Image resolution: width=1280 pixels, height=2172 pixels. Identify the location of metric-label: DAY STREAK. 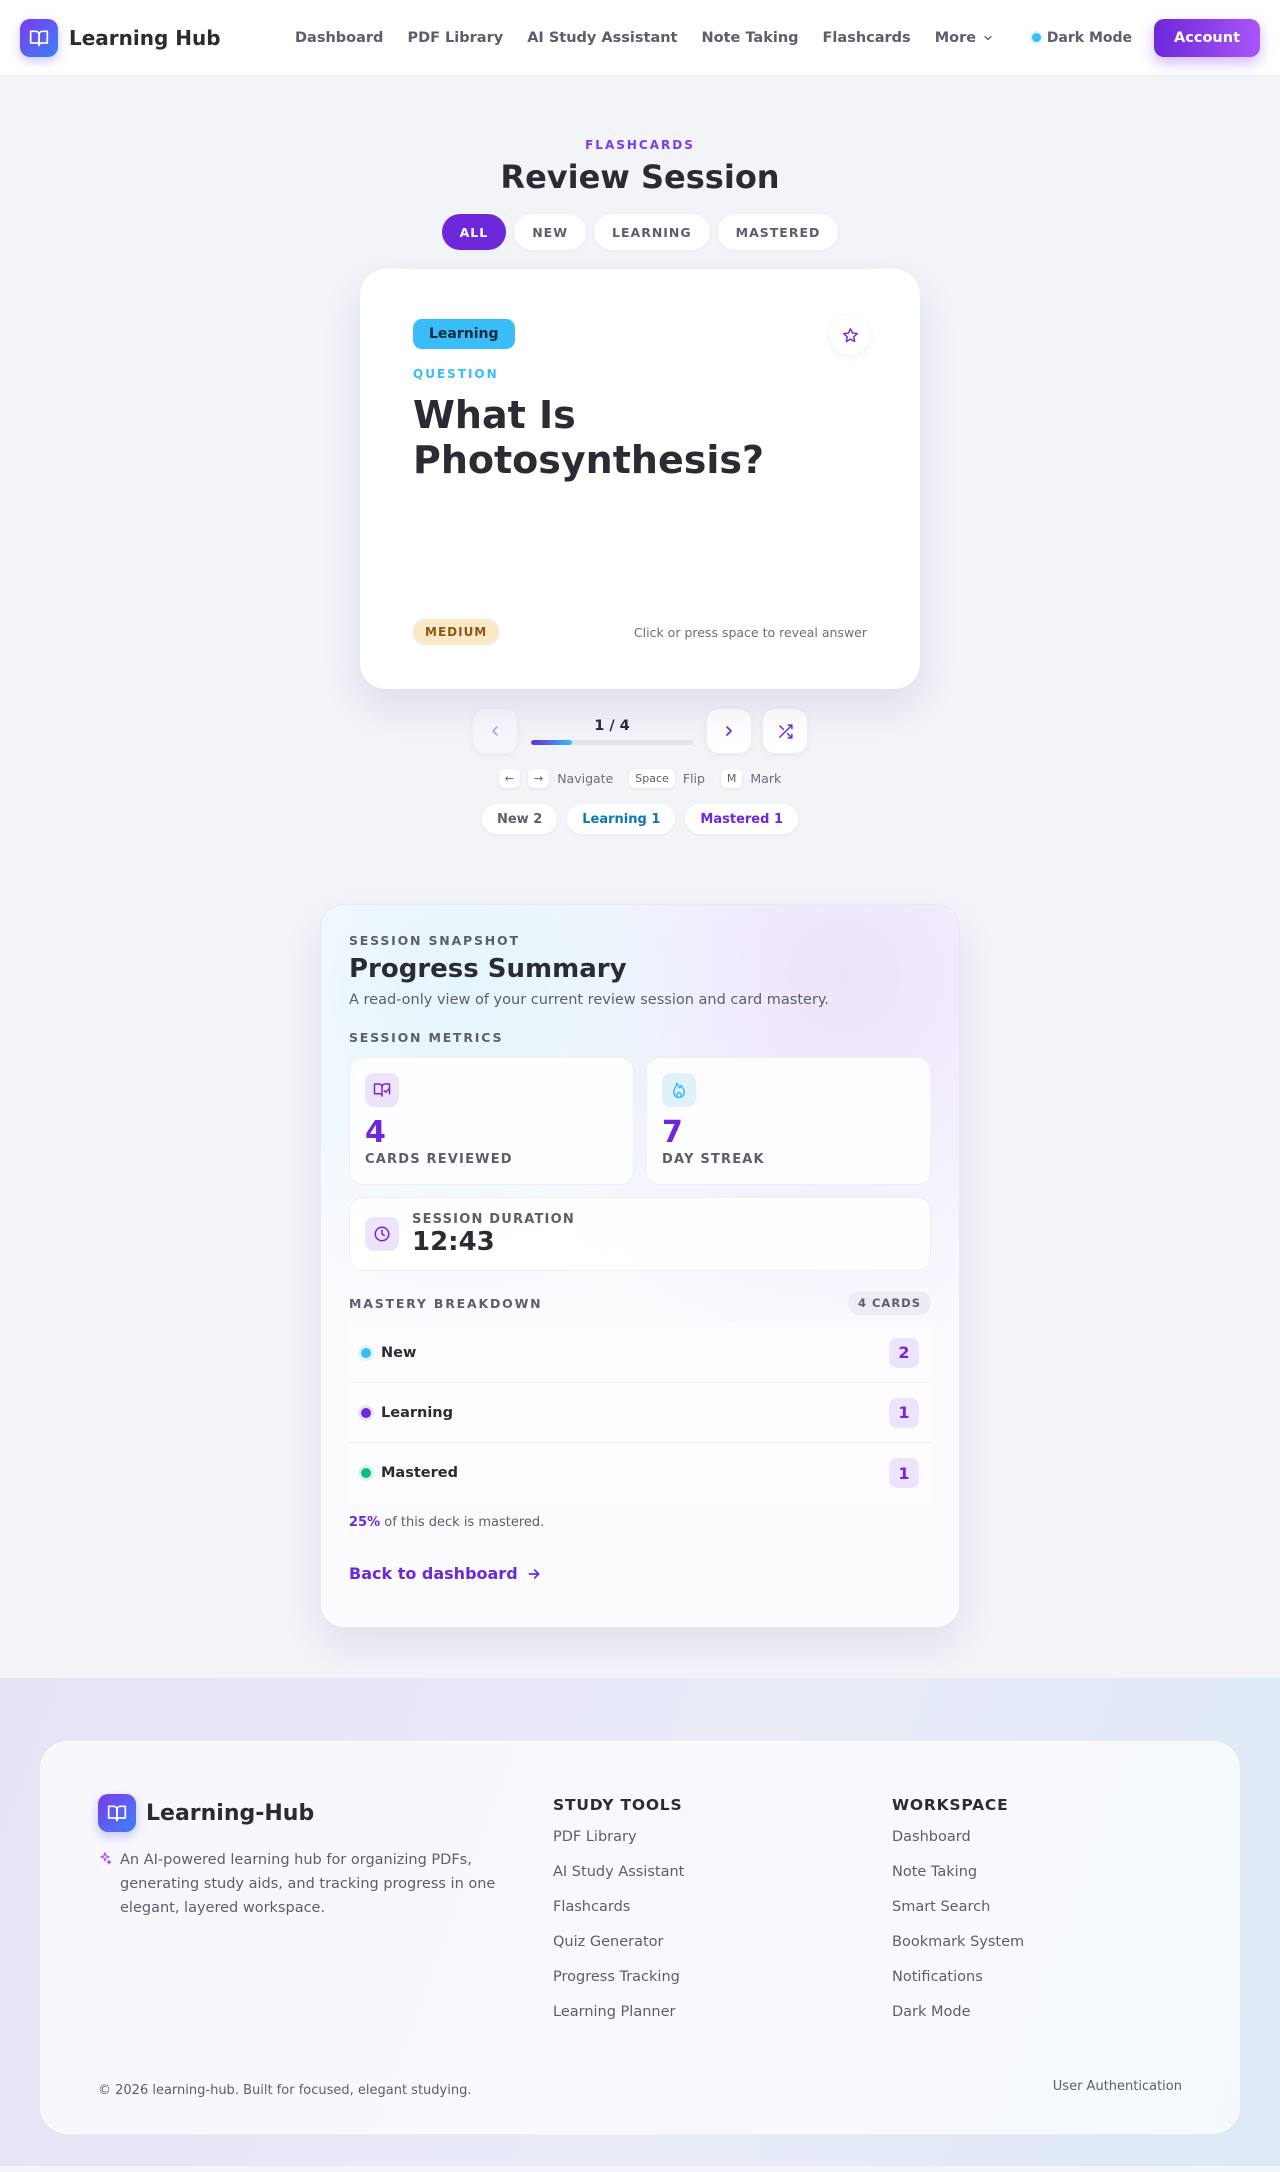
(713, 1159).